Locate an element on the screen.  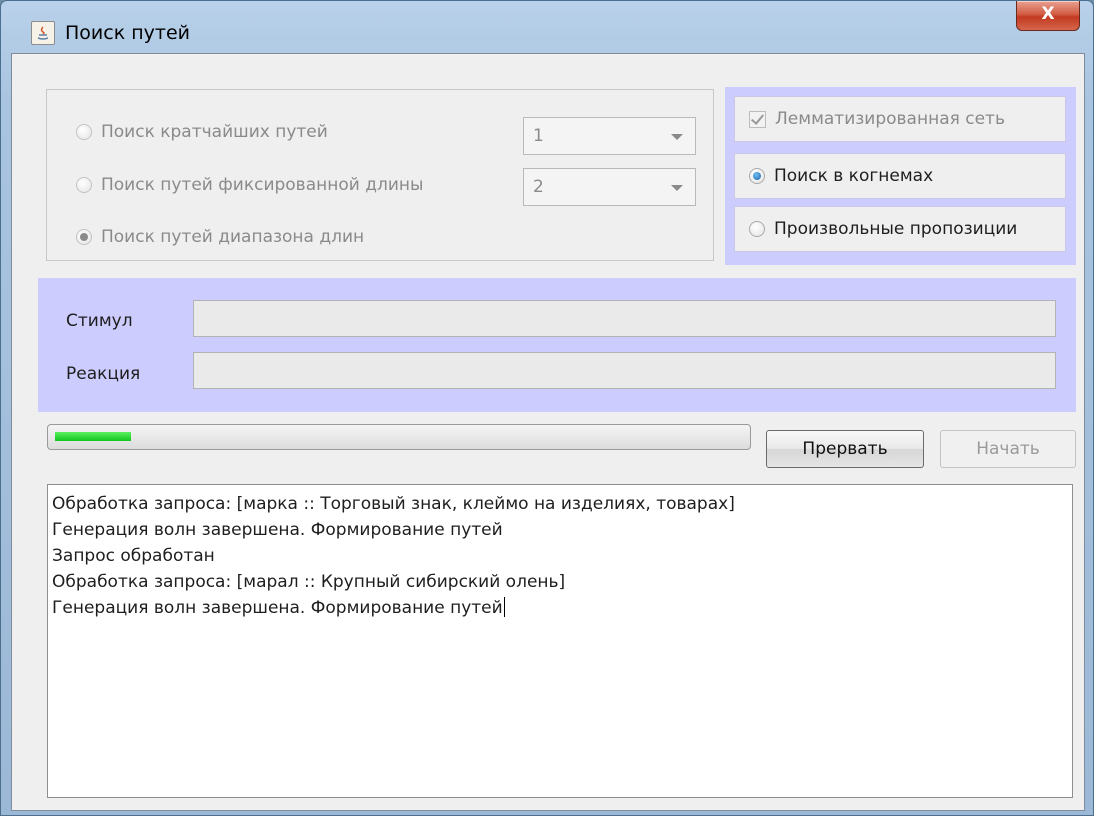
java-app-icon is located at coordinates (43, 33).